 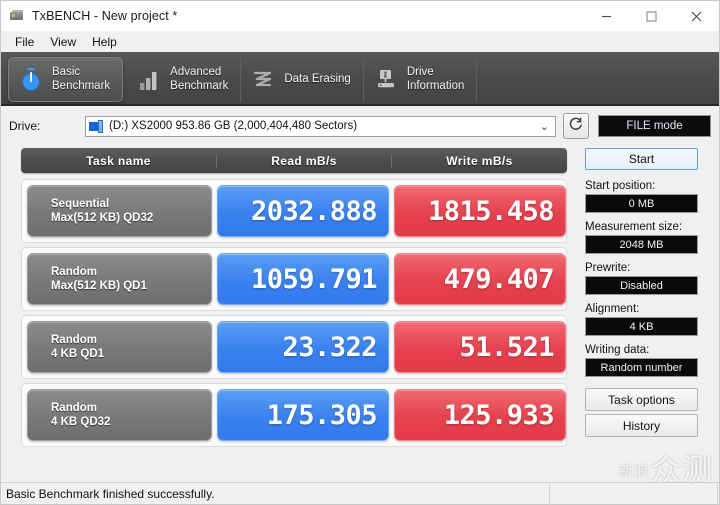 What do you see at coordinates (641, 244) in the screenshot?
I see `measurement-size-value: 2048 MB` at bounding box center [641, 244].